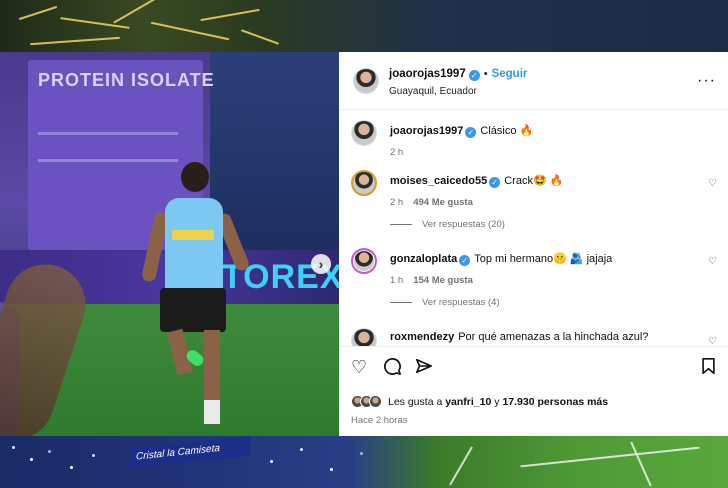 Image resolution: width=728 pixels, height=488 pixels. What do you see at coordinates (379, 420) in the screenshot?
I see `post-timestamp: Hace 2 horas` at bounding box center [379, 420].